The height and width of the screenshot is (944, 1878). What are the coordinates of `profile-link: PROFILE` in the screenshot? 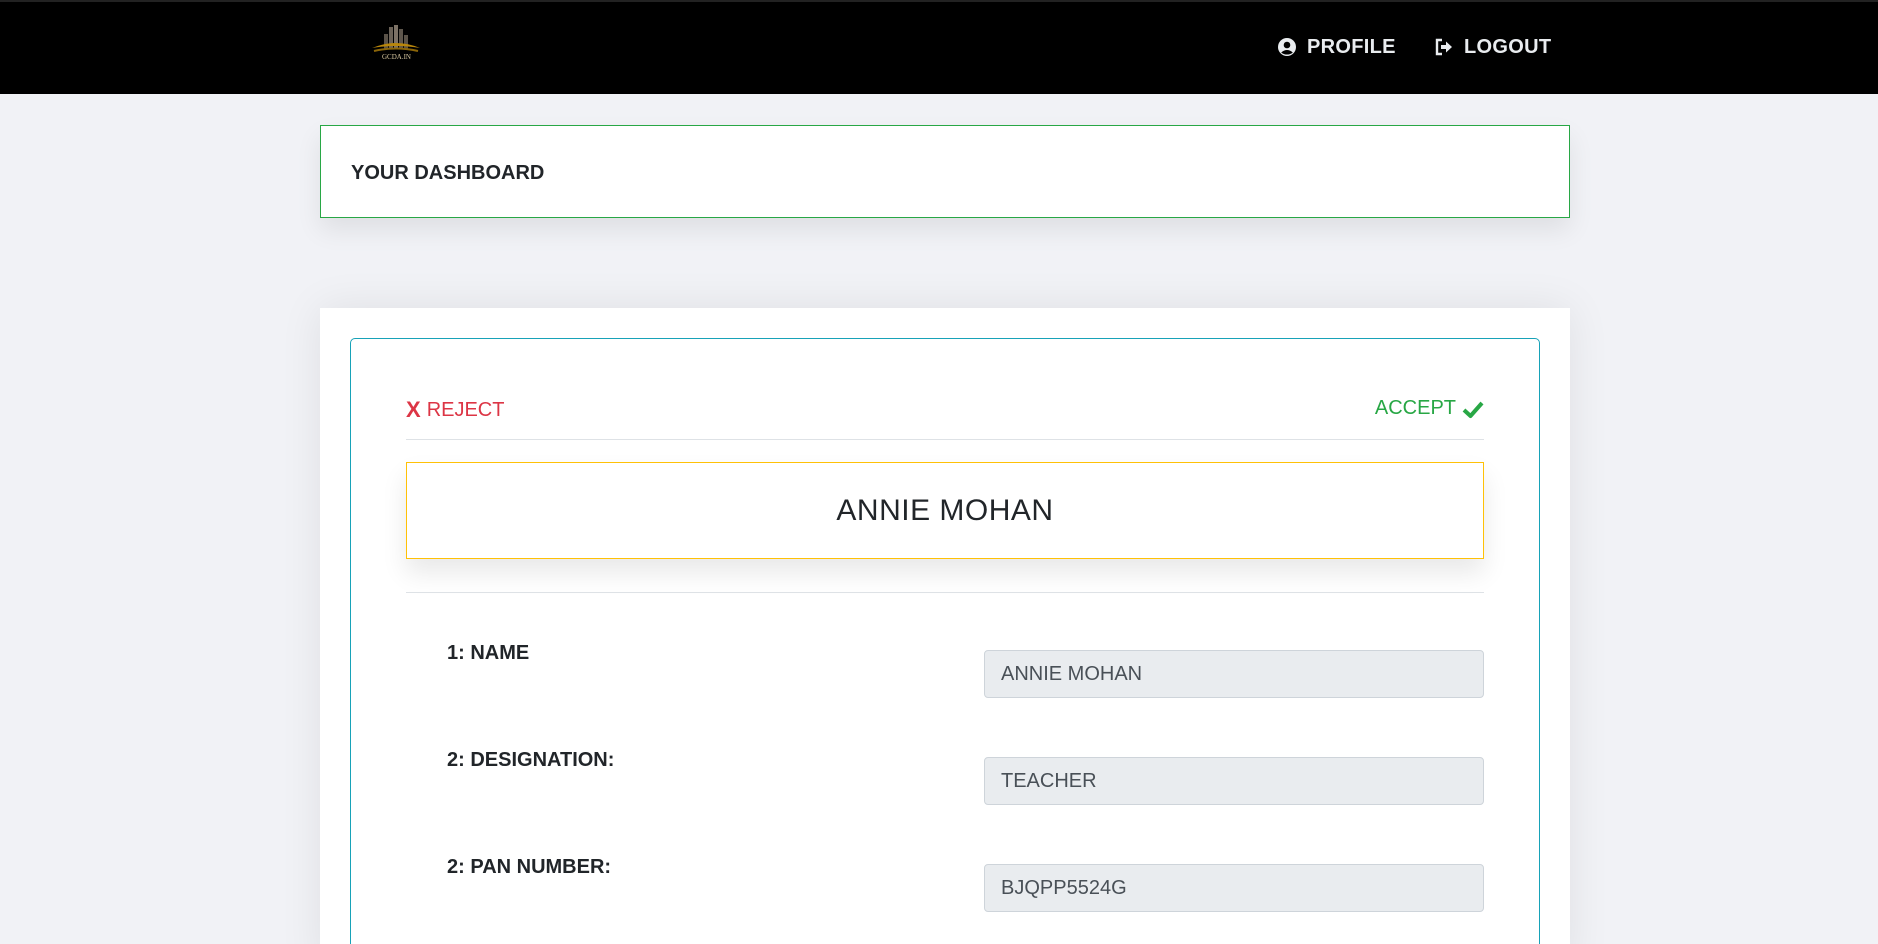 It's located at (1336, 47).